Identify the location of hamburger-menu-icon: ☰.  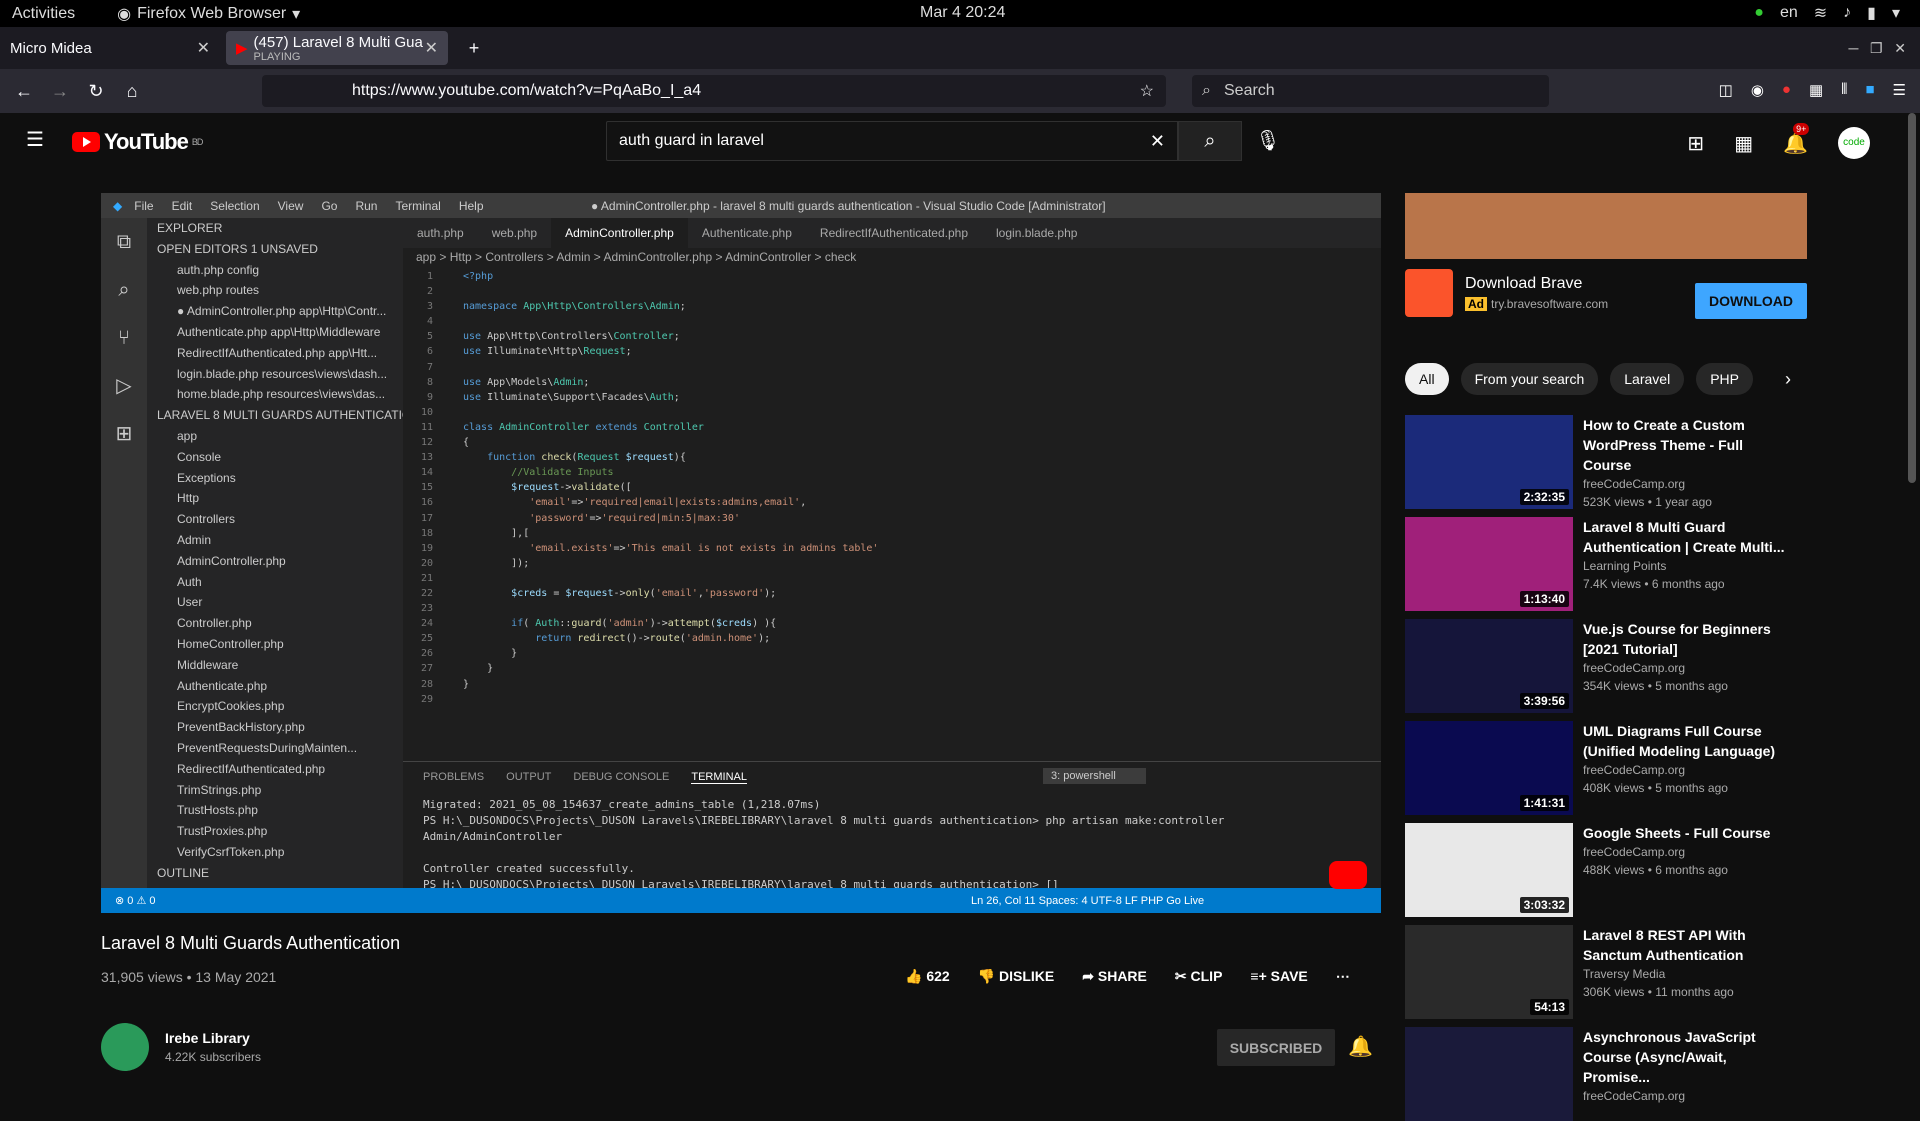
(35, 139).